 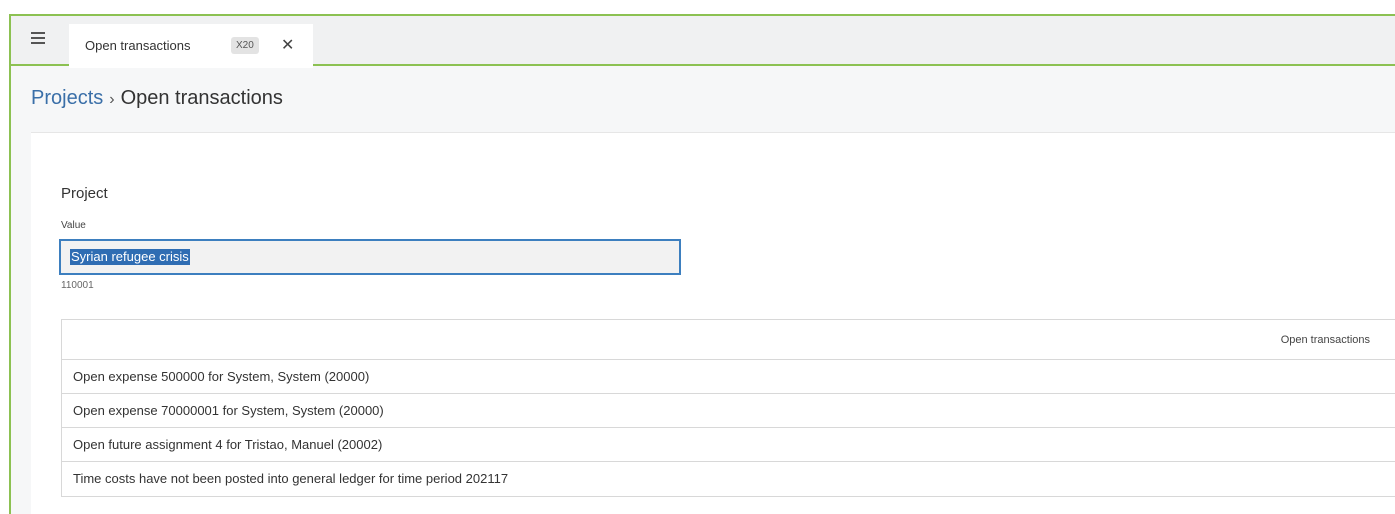 What do you see at coordinates (138, 45) in the screenshot?
I see `tab-title: Open transactions` at bounding box center [138, 45].